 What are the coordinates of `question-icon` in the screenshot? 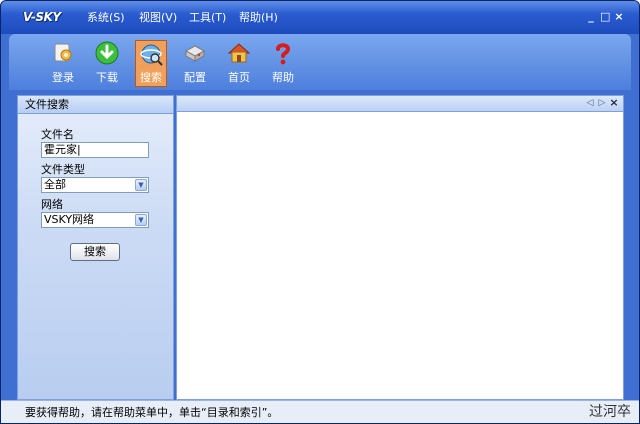 It's located at (283, 54).